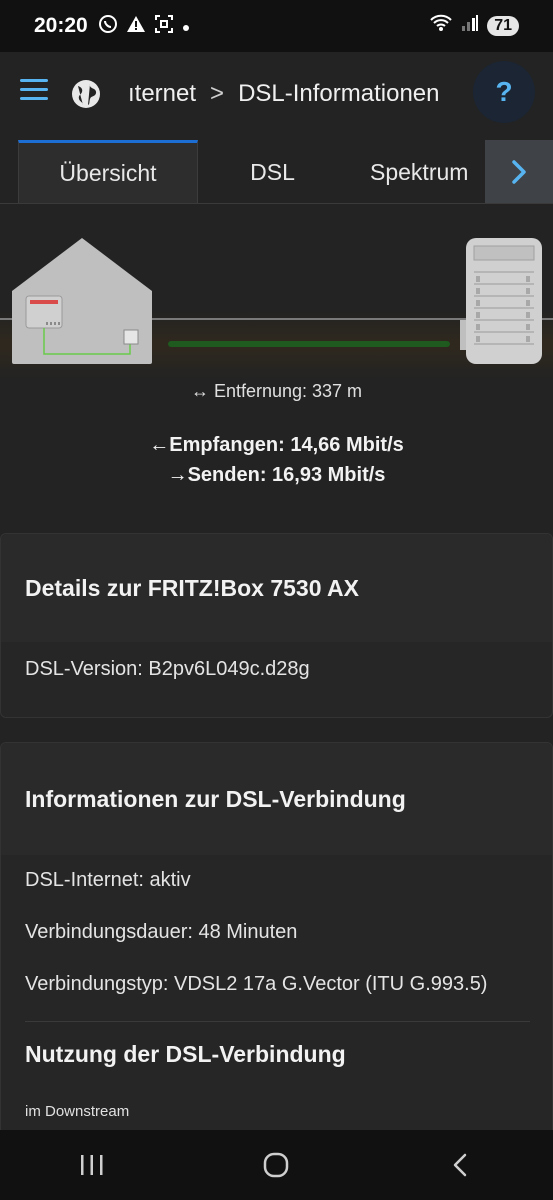 The width and height of the screenshot is (553, 1200). I want to click on details-card-title: Details zur FRITZ!Box 7530 AX, so click(276, 588).